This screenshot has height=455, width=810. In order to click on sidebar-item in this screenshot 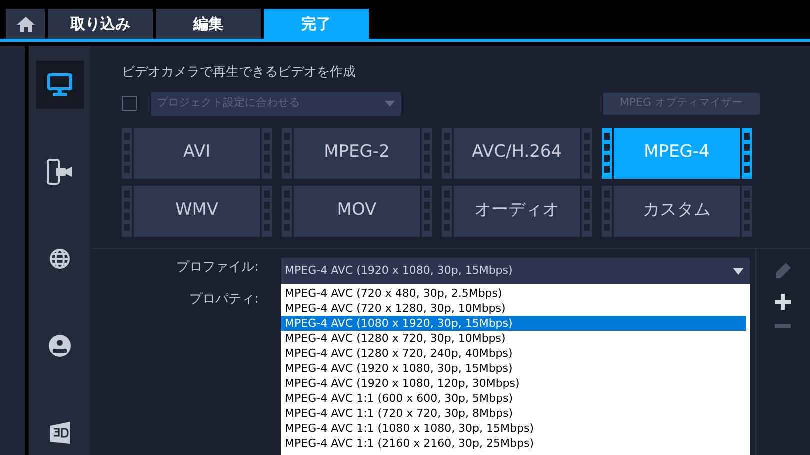, I will do `click(60, 85)`.